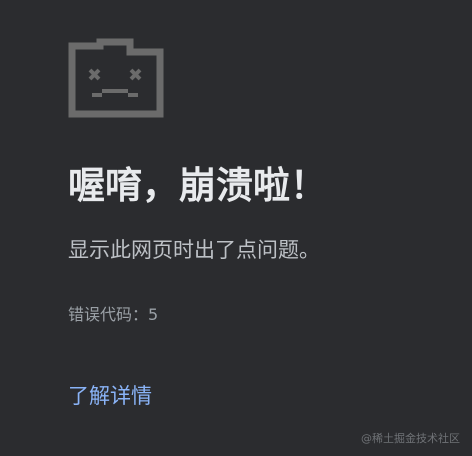 This screenshot has height=456, width=472. What do you see at coordinates (113, 314) in the screenshot?
I see `error-code: 错误代码：5` at bounding box center [113, 314].